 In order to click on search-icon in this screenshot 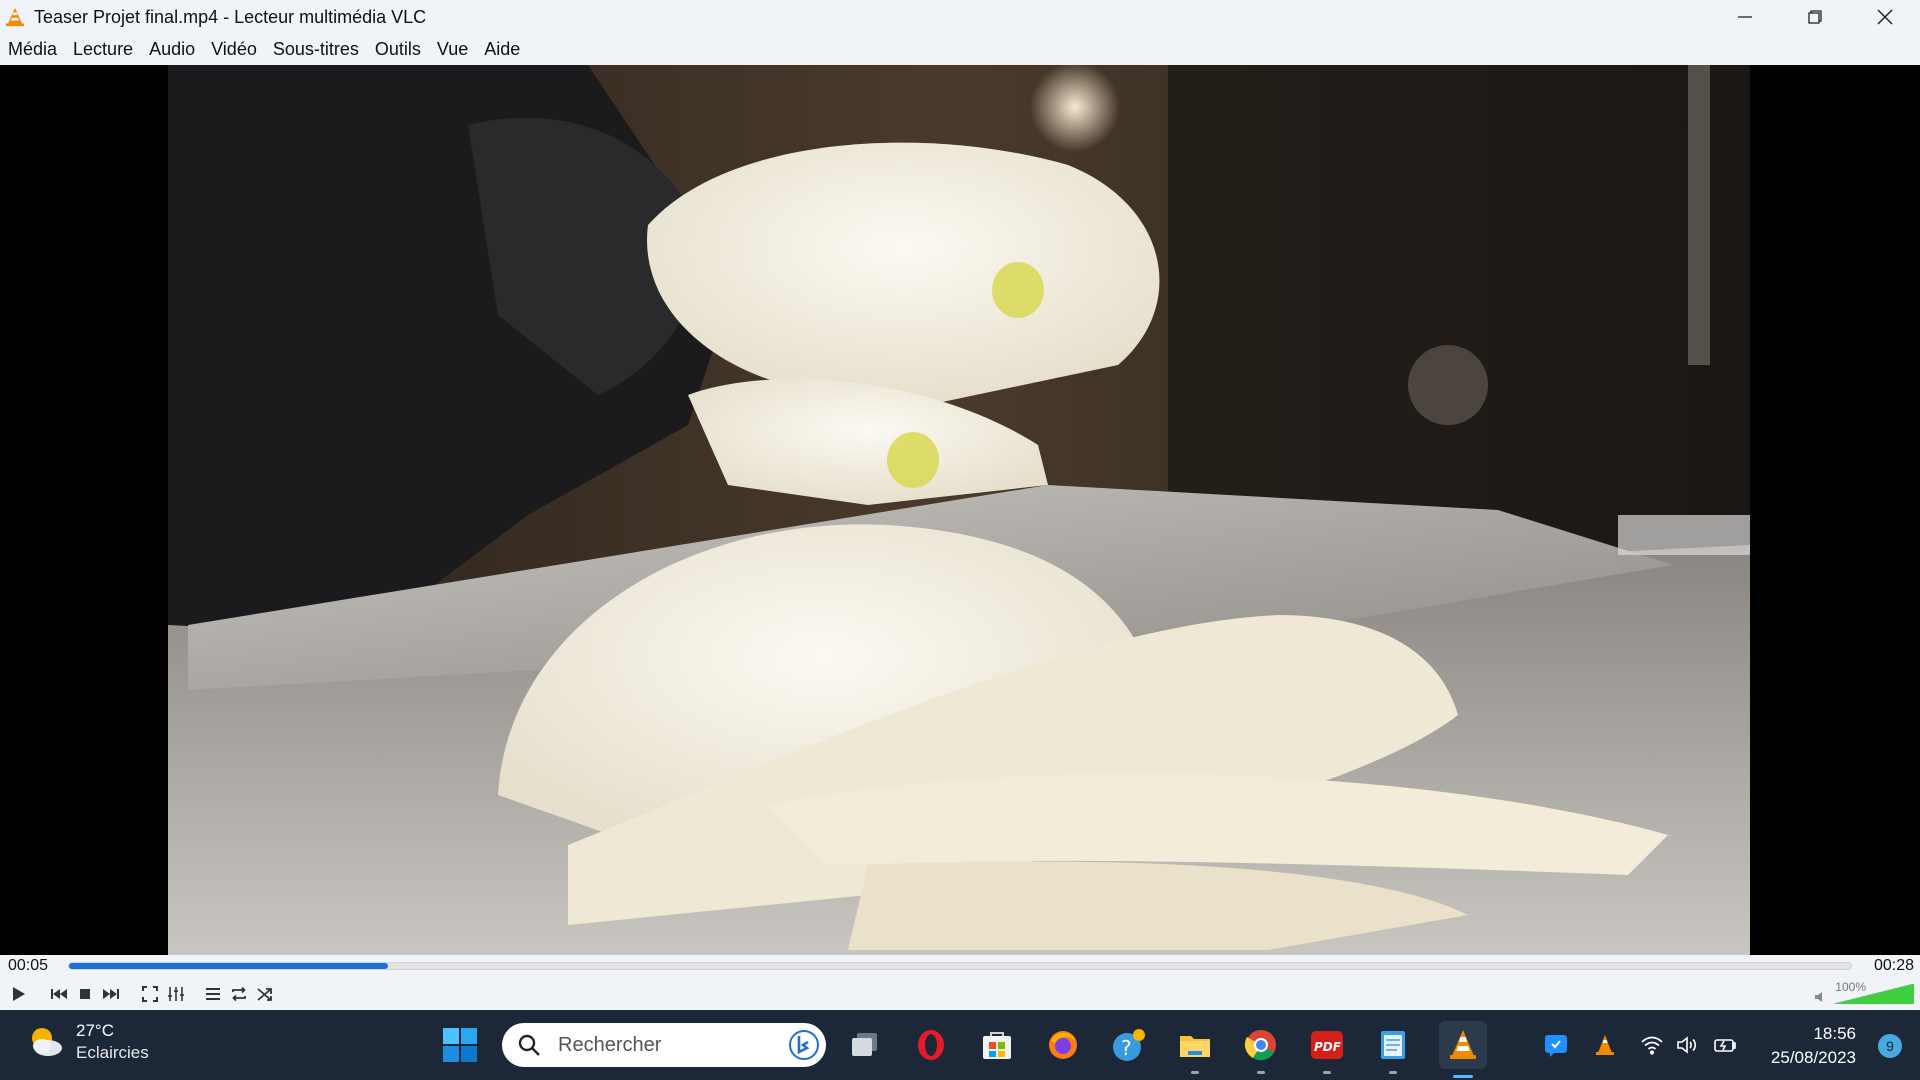, I will do `click(529, 1045)`.